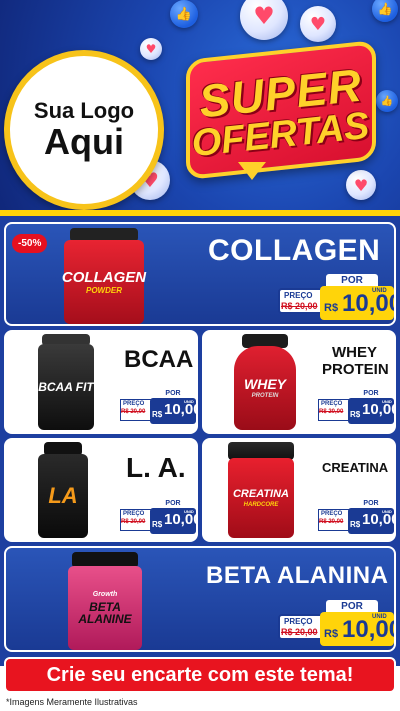 This screenshot has width=400, height=711. What do you see at coordinates (261, 504) in the screenshot?
I see `jar-sublabel: HARDCORE` at bounding box center [261, 504].